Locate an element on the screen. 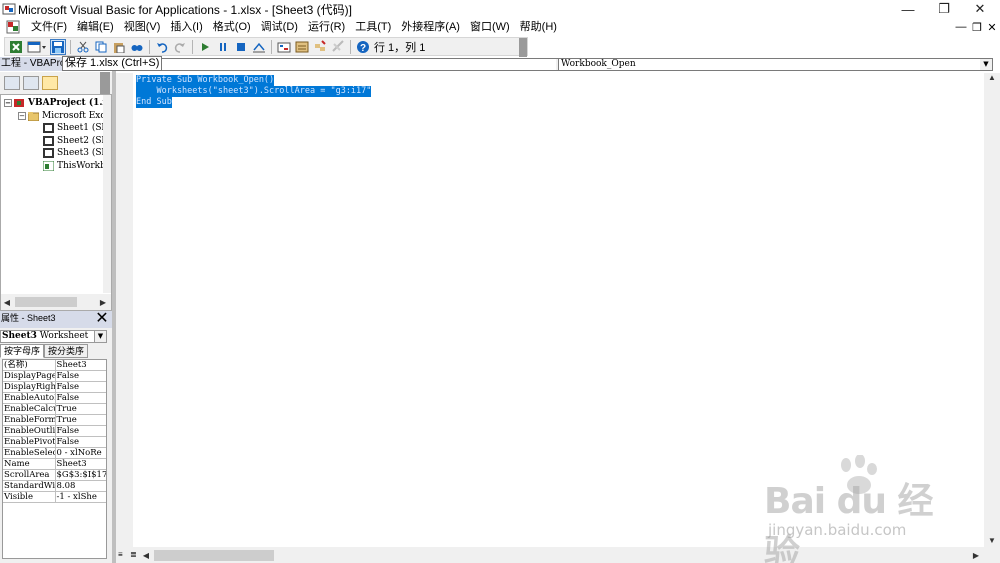  procedure-combo: Workbook_Open ▼ is located at coordinates (775, 64).